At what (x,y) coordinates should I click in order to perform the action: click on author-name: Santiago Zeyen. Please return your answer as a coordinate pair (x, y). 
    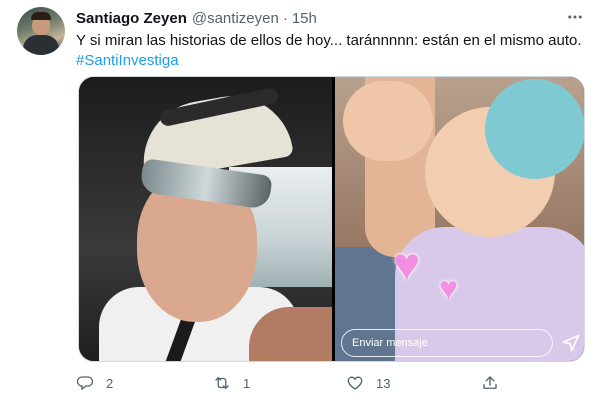
    Looking at the image, I should click on (131, 18).